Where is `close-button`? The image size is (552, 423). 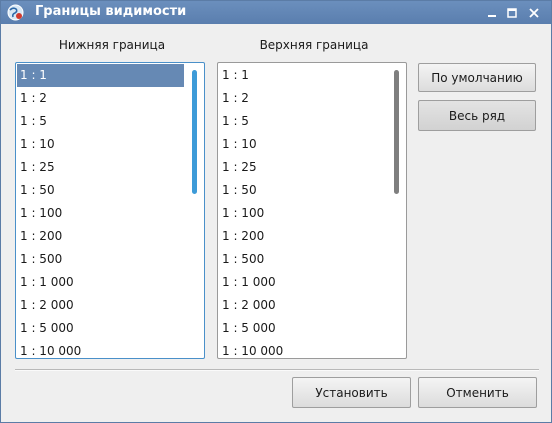
close-button is located at coordinates (534, 12).